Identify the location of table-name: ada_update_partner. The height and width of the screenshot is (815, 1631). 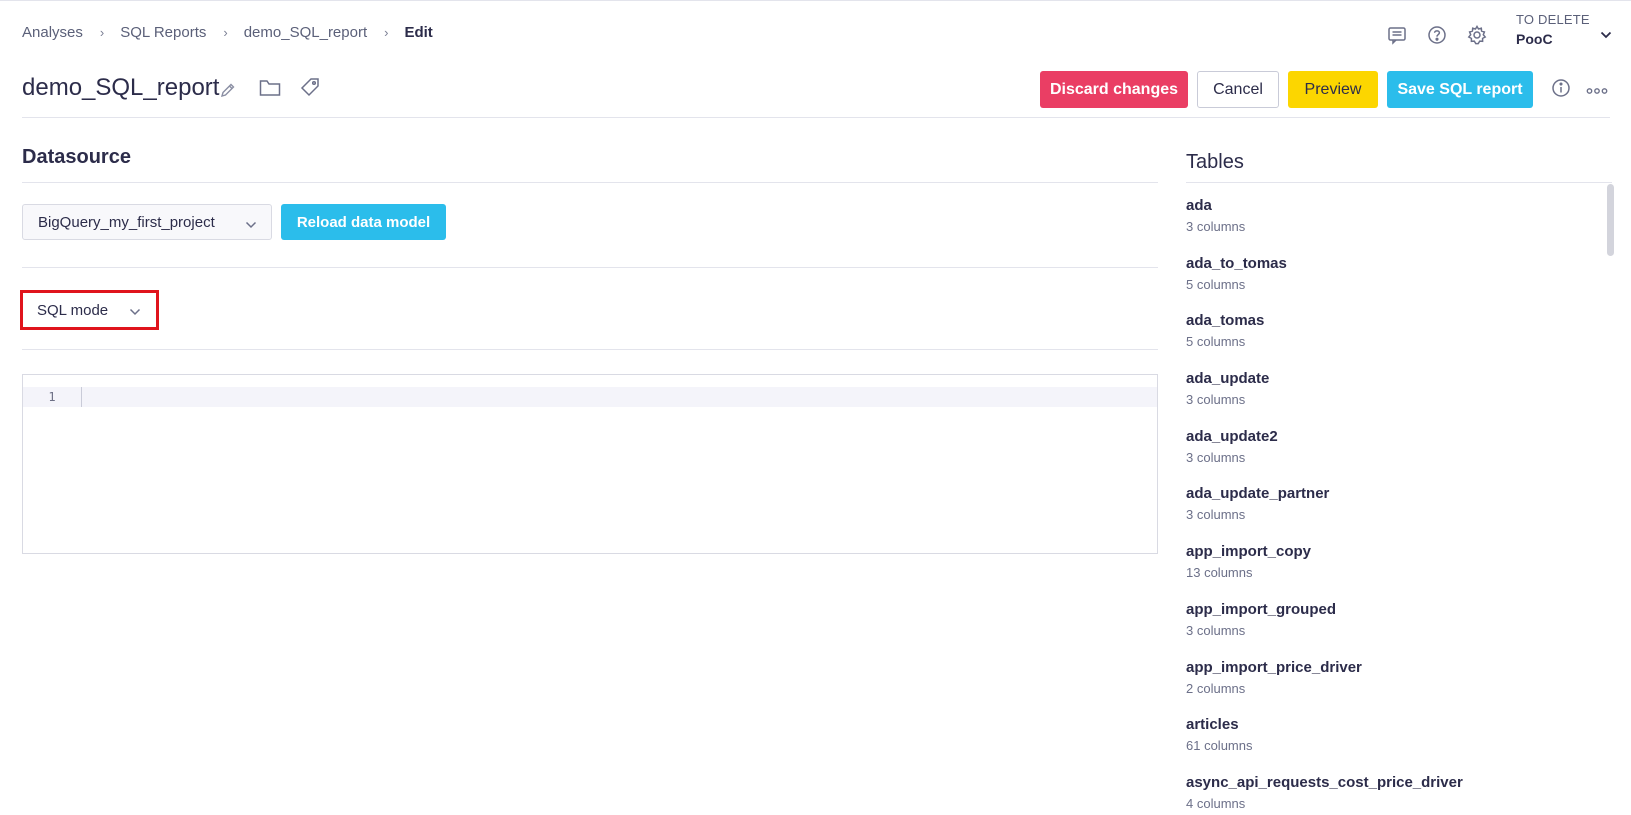
(1258, 494).